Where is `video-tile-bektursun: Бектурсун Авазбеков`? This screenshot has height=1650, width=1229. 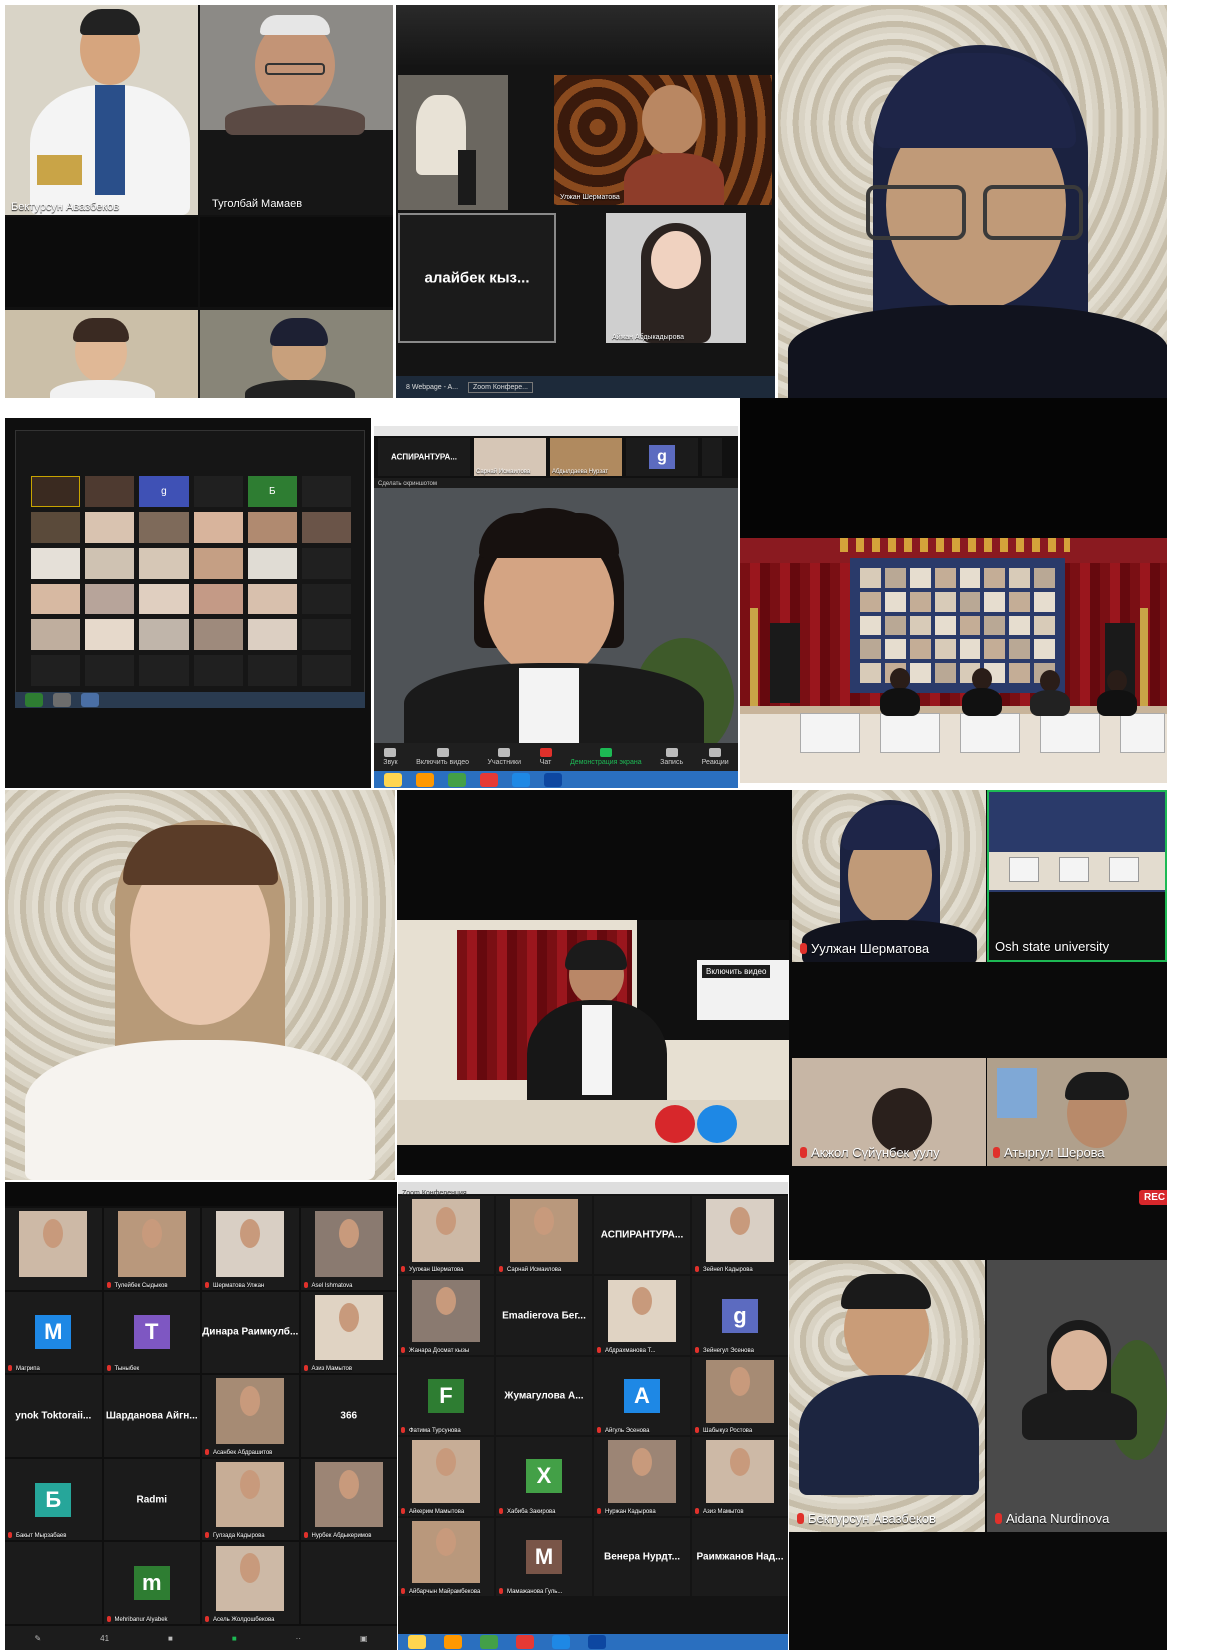 video-tile-bektursun: Бектурсун Авазбеков is located at coordinates (101, 110).